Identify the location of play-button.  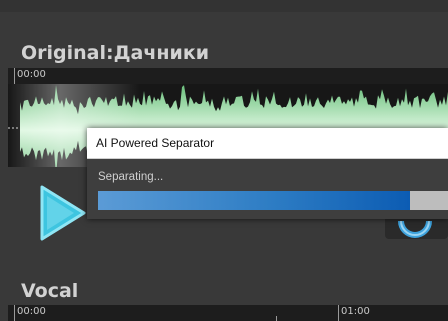
(62, 213).